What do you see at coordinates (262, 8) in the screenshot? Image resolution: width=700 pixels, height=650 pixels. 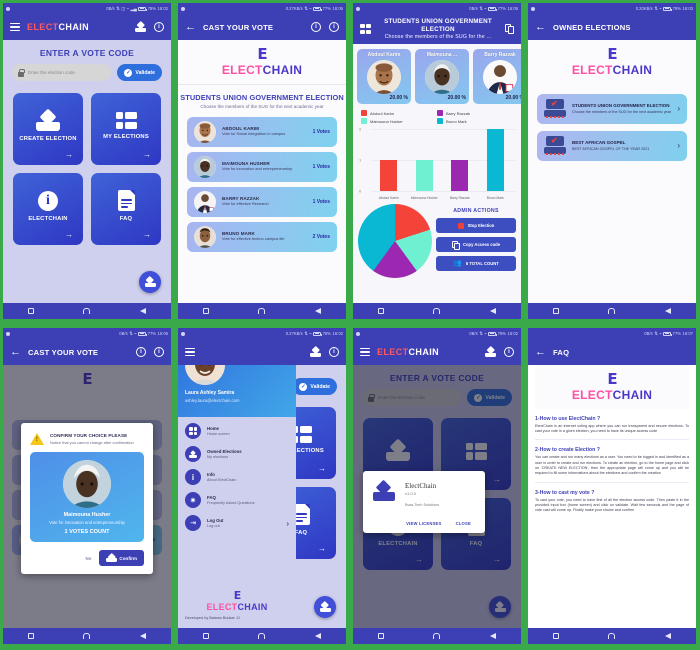 I see `status-bar: 0.27KB/s ⇅ ⌁ 77% 16:06` at bounding box center [262, 8].